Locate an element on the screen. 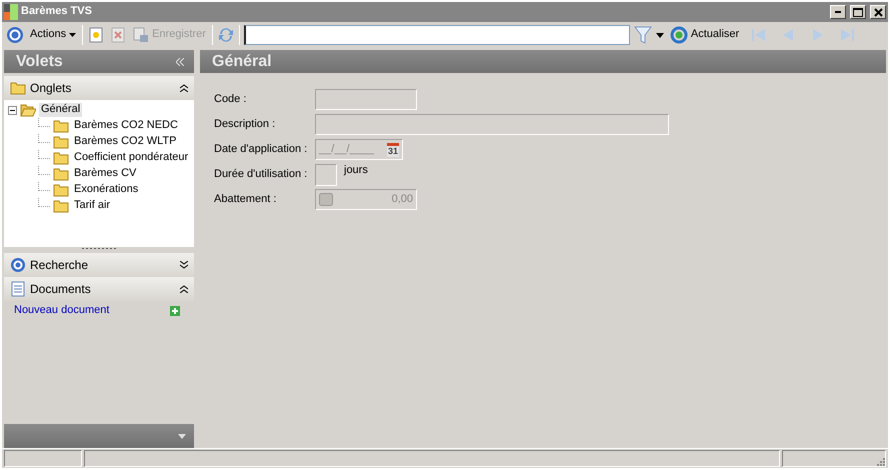 Image resolution: width=890 pixels, height=470 pixels. maximize-icon is located at coordinates (858, 12).